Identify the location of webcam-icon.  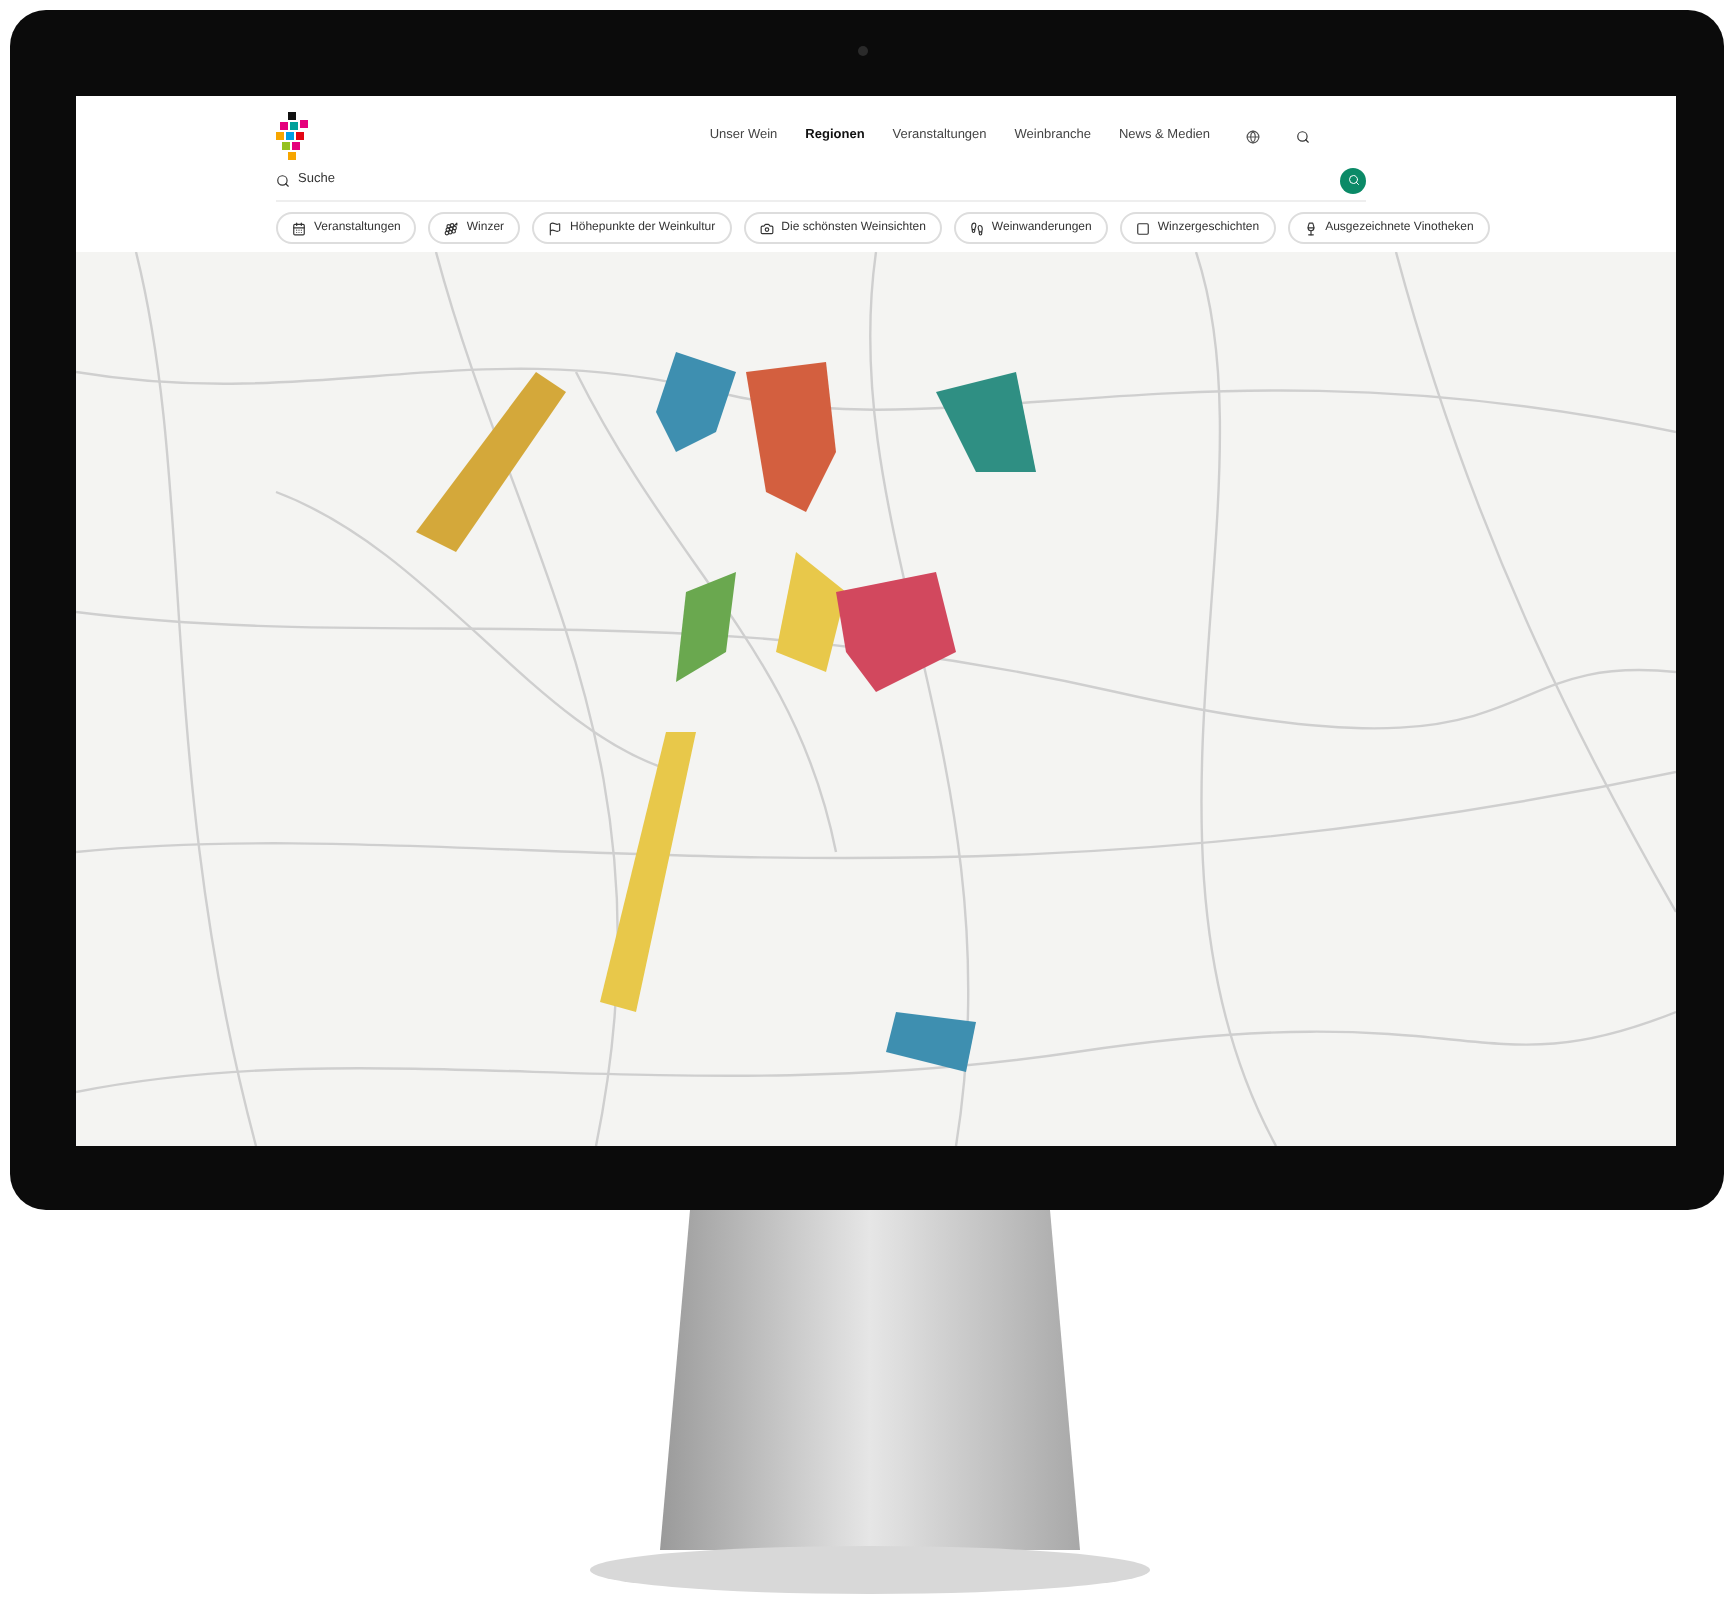
(863, 51).